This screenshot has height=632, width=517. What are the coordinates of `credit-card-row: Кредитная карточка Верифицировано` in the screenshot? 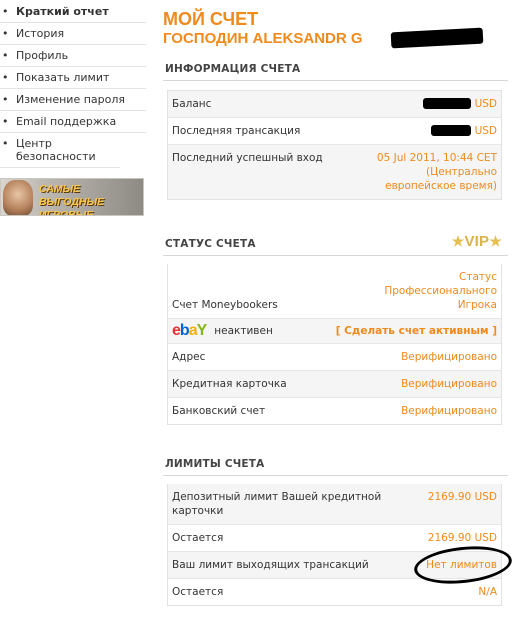 It's located at (334, 384).